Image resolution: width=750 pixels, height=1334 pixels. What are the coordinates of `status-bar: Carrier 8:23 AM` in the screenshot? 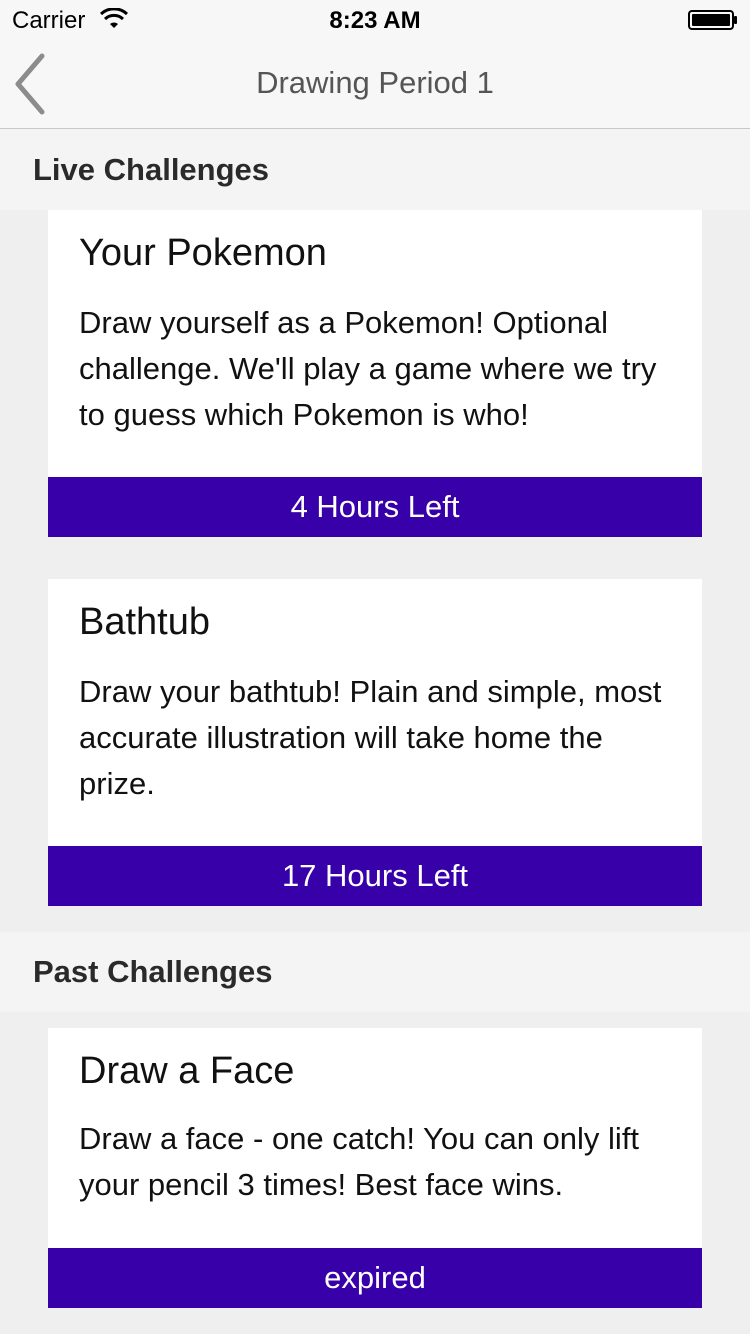 It's located at (375, 20).